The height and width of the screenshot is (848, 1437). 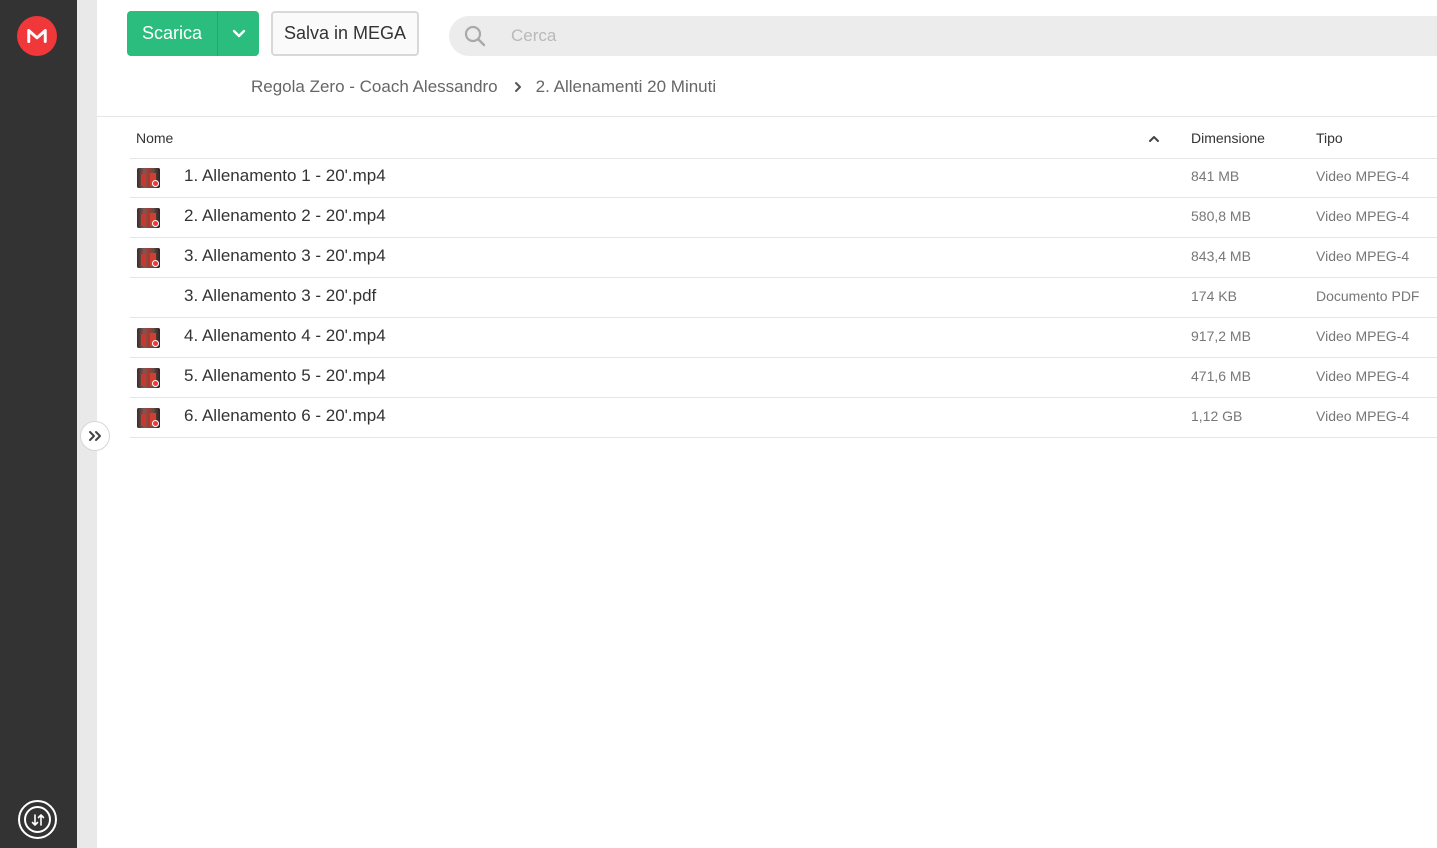 What do you see at coordinates (1214, 296) in the screenshot?
I see `file-size: 174 KB` at bounding box center [1214, 296].